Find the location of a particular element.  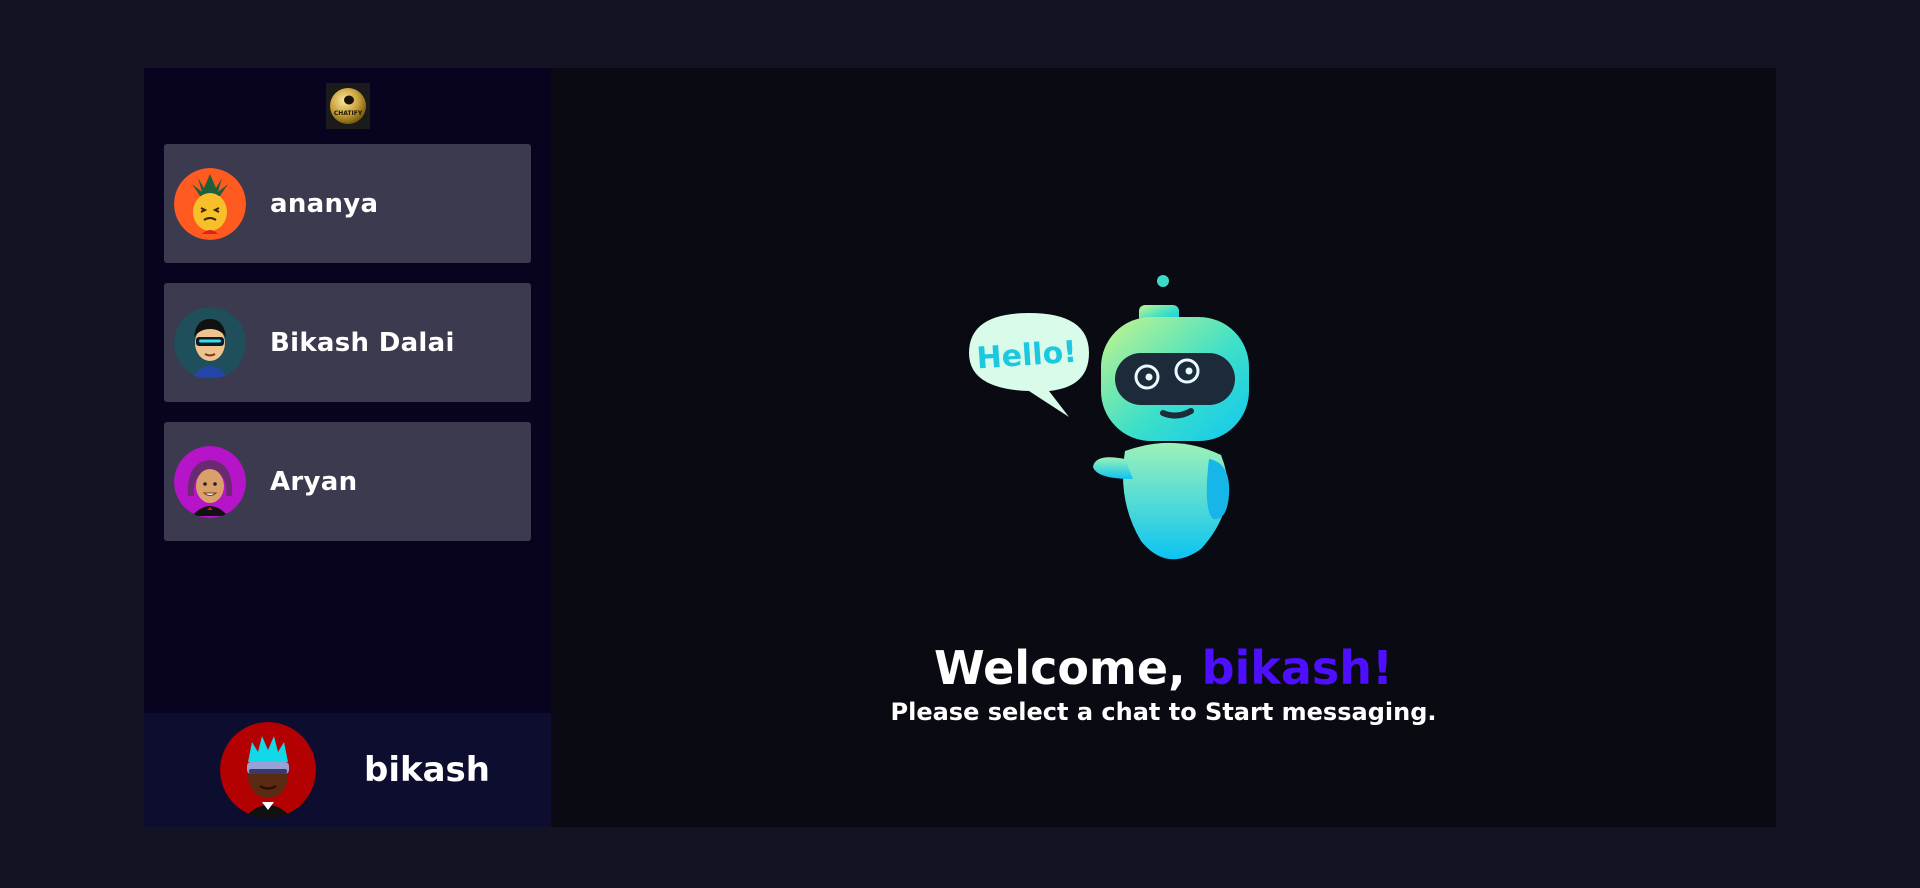

current-user-name: bikash is located at coordinates (427, 770).